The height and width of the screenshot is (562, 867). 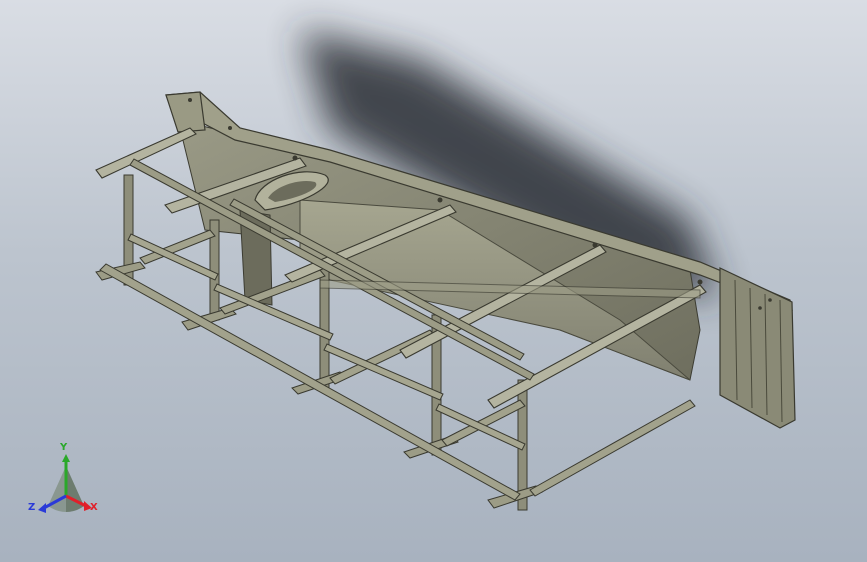 I want to click on z-arrow, so click(x=42, y=508).